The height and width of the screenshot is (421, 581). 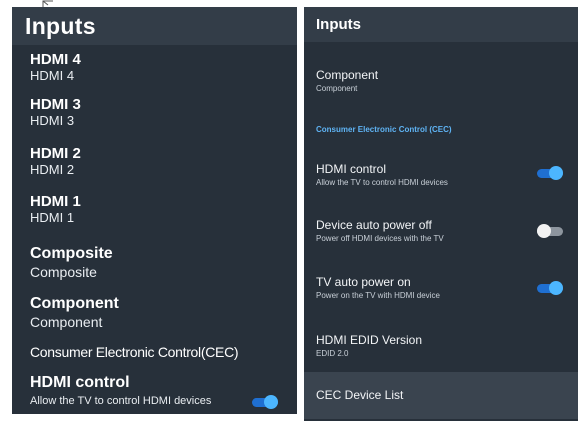 I want to click on cec-device-list-item: CEC Device List, so click(x=441, y=395).